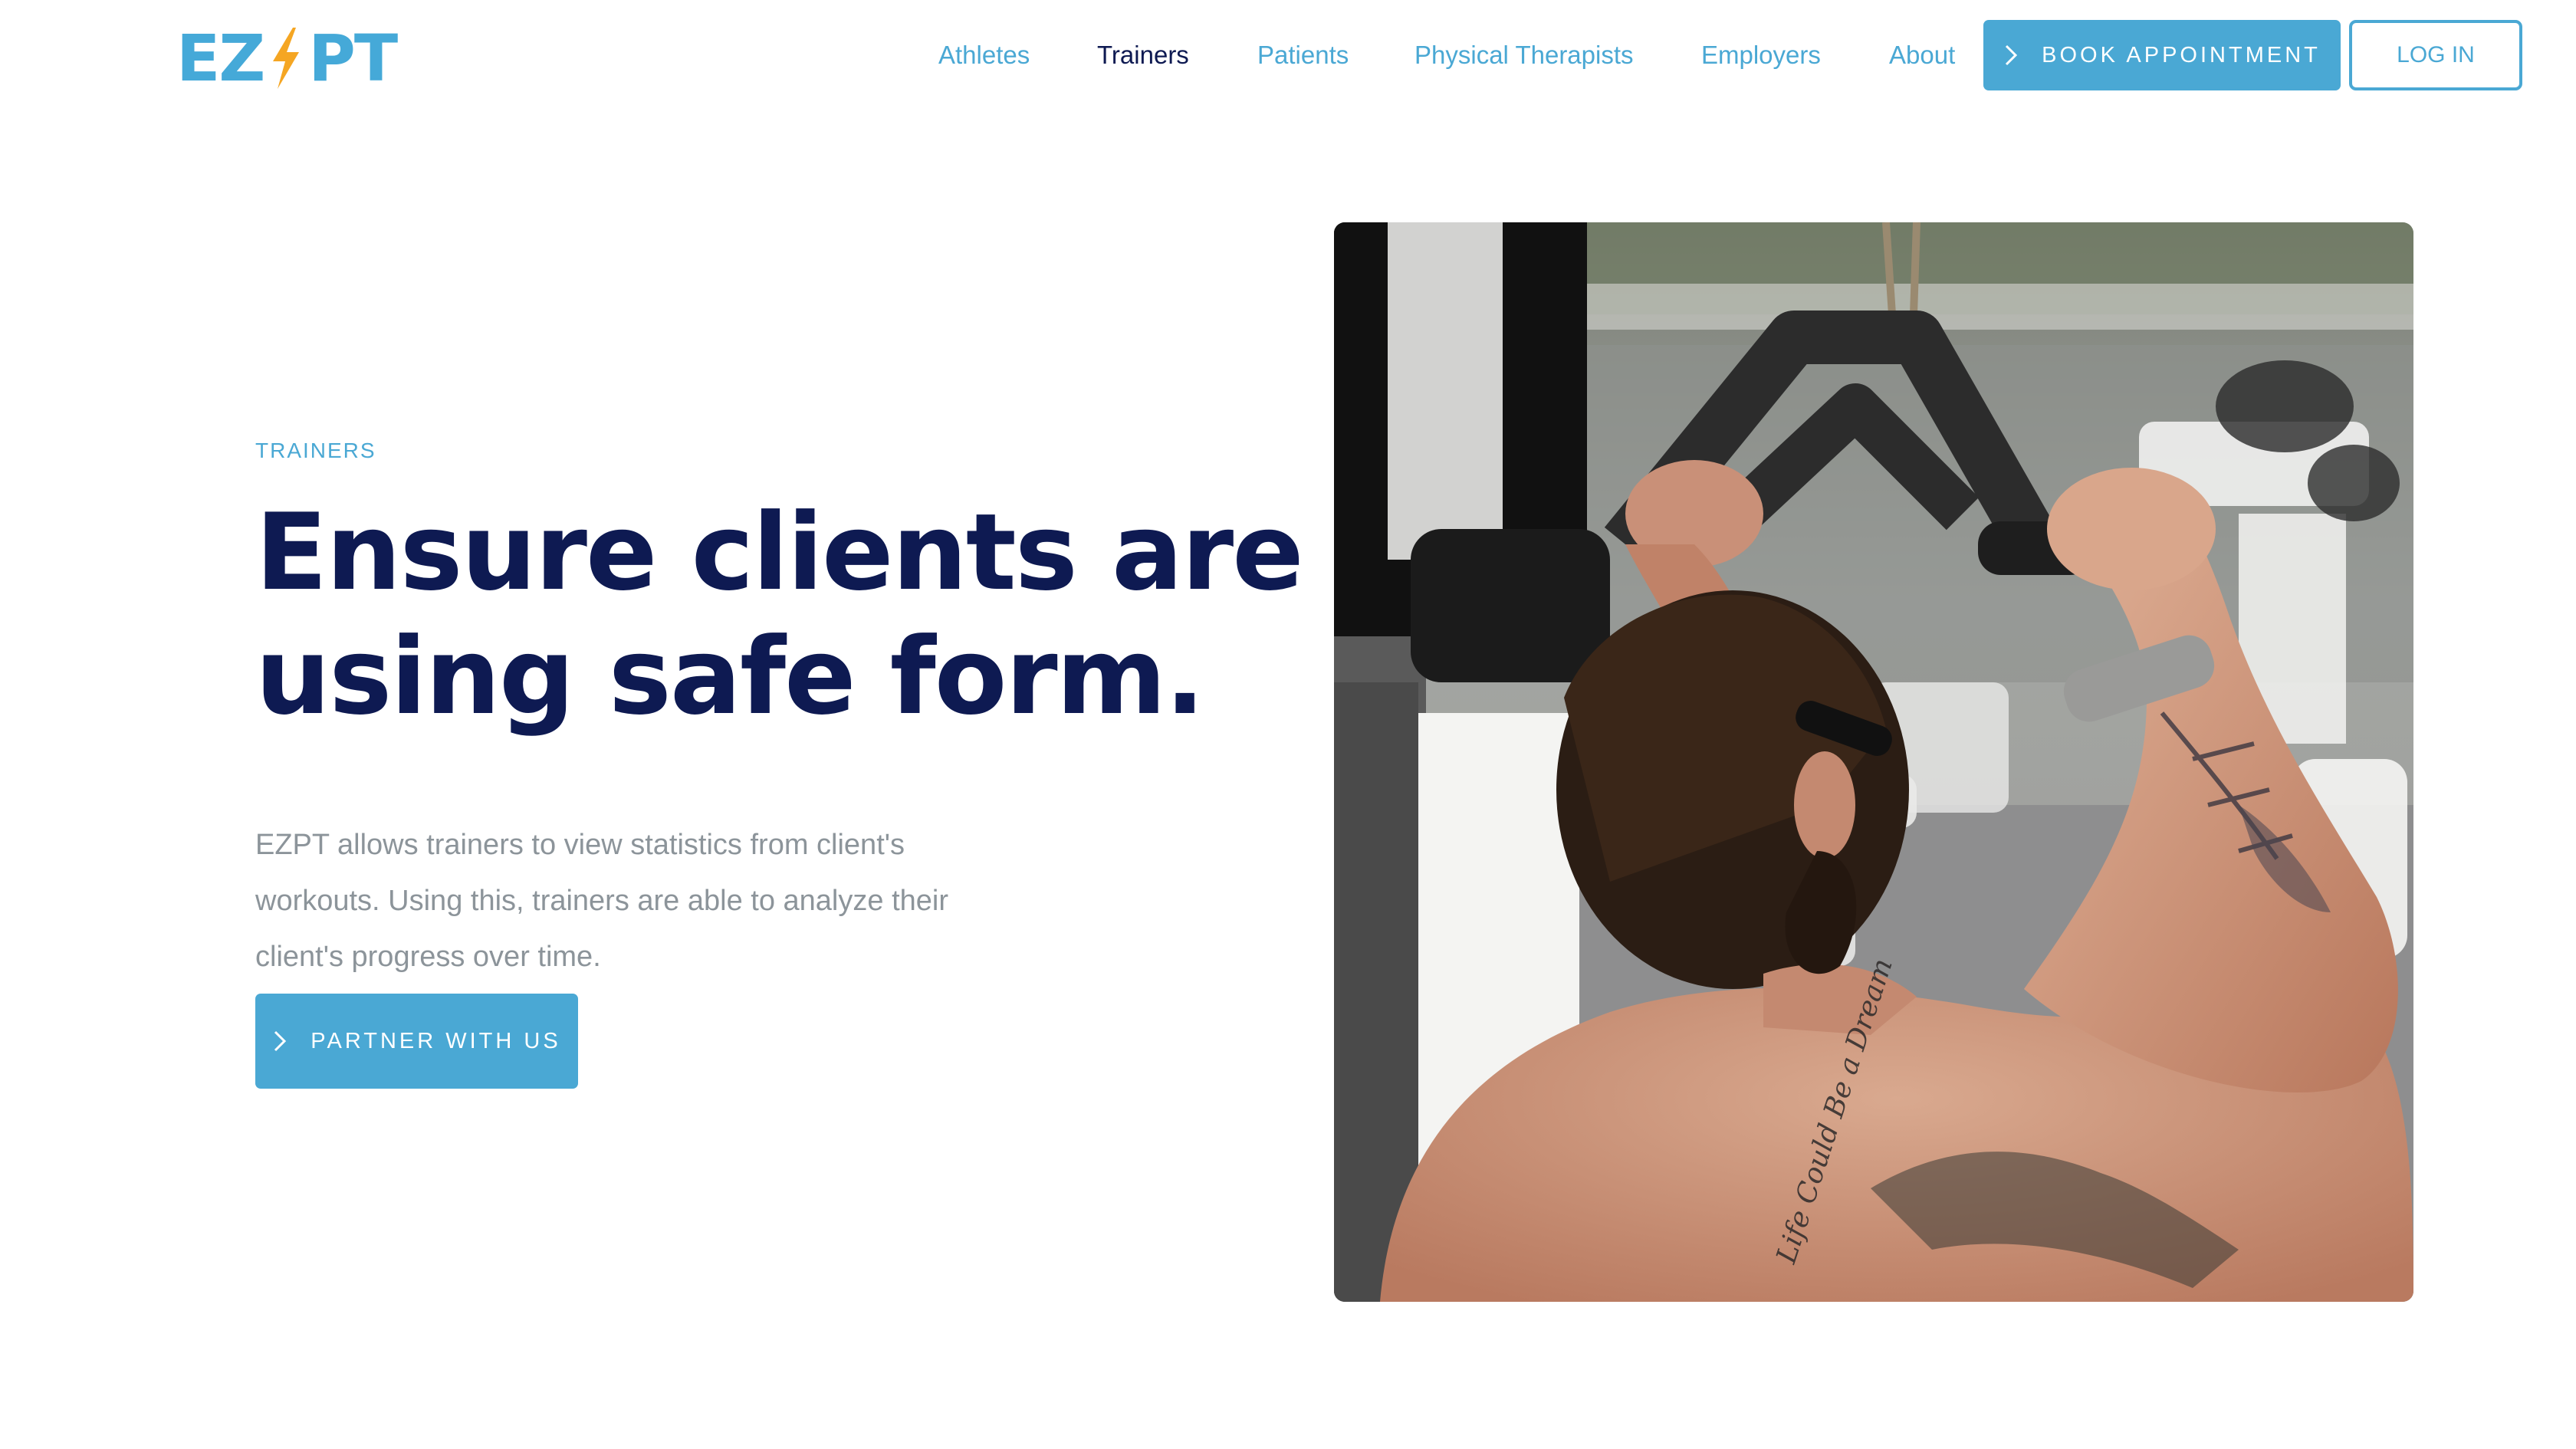  Describe the element at coordinates (1922, 55) in the screenshot. I see `nav-about: About` at that location.